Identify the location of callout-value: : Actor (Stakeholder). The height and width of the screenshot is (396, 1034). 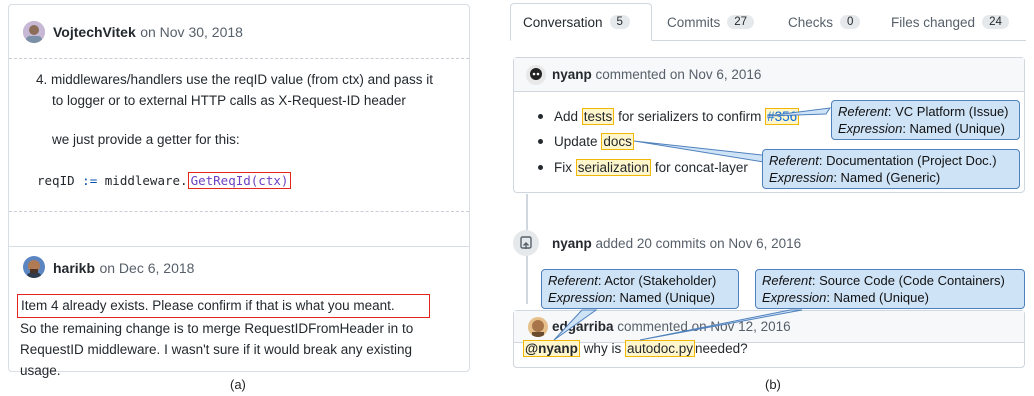
(657, 280).